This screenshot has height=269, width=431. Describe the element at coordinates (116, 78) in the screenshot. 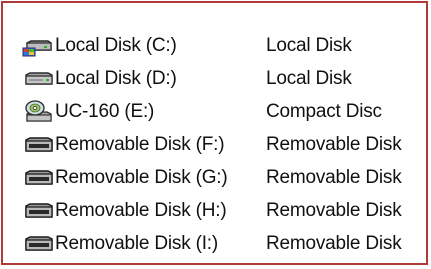

I see `drive-name: Local Disk (D:)` at that location.